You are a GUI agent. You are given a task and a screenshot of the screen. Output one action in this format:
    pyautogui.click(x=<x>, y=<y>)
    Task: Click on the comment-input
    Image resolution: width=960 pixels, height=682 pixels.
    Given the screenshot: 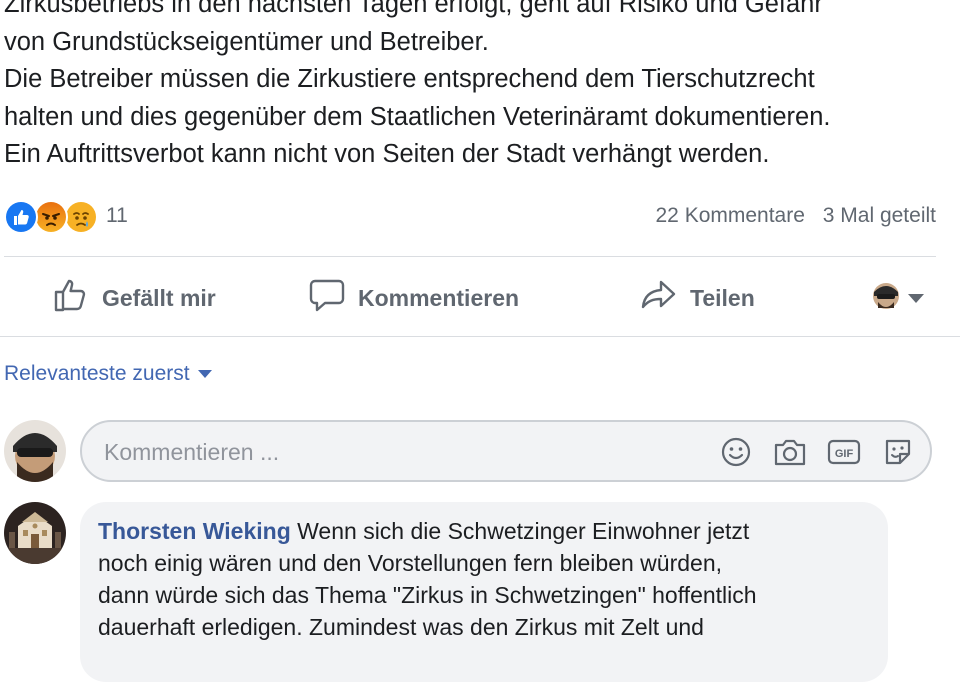 What is the action you would take?
    pyautogui.click(x=384, y=452)
    